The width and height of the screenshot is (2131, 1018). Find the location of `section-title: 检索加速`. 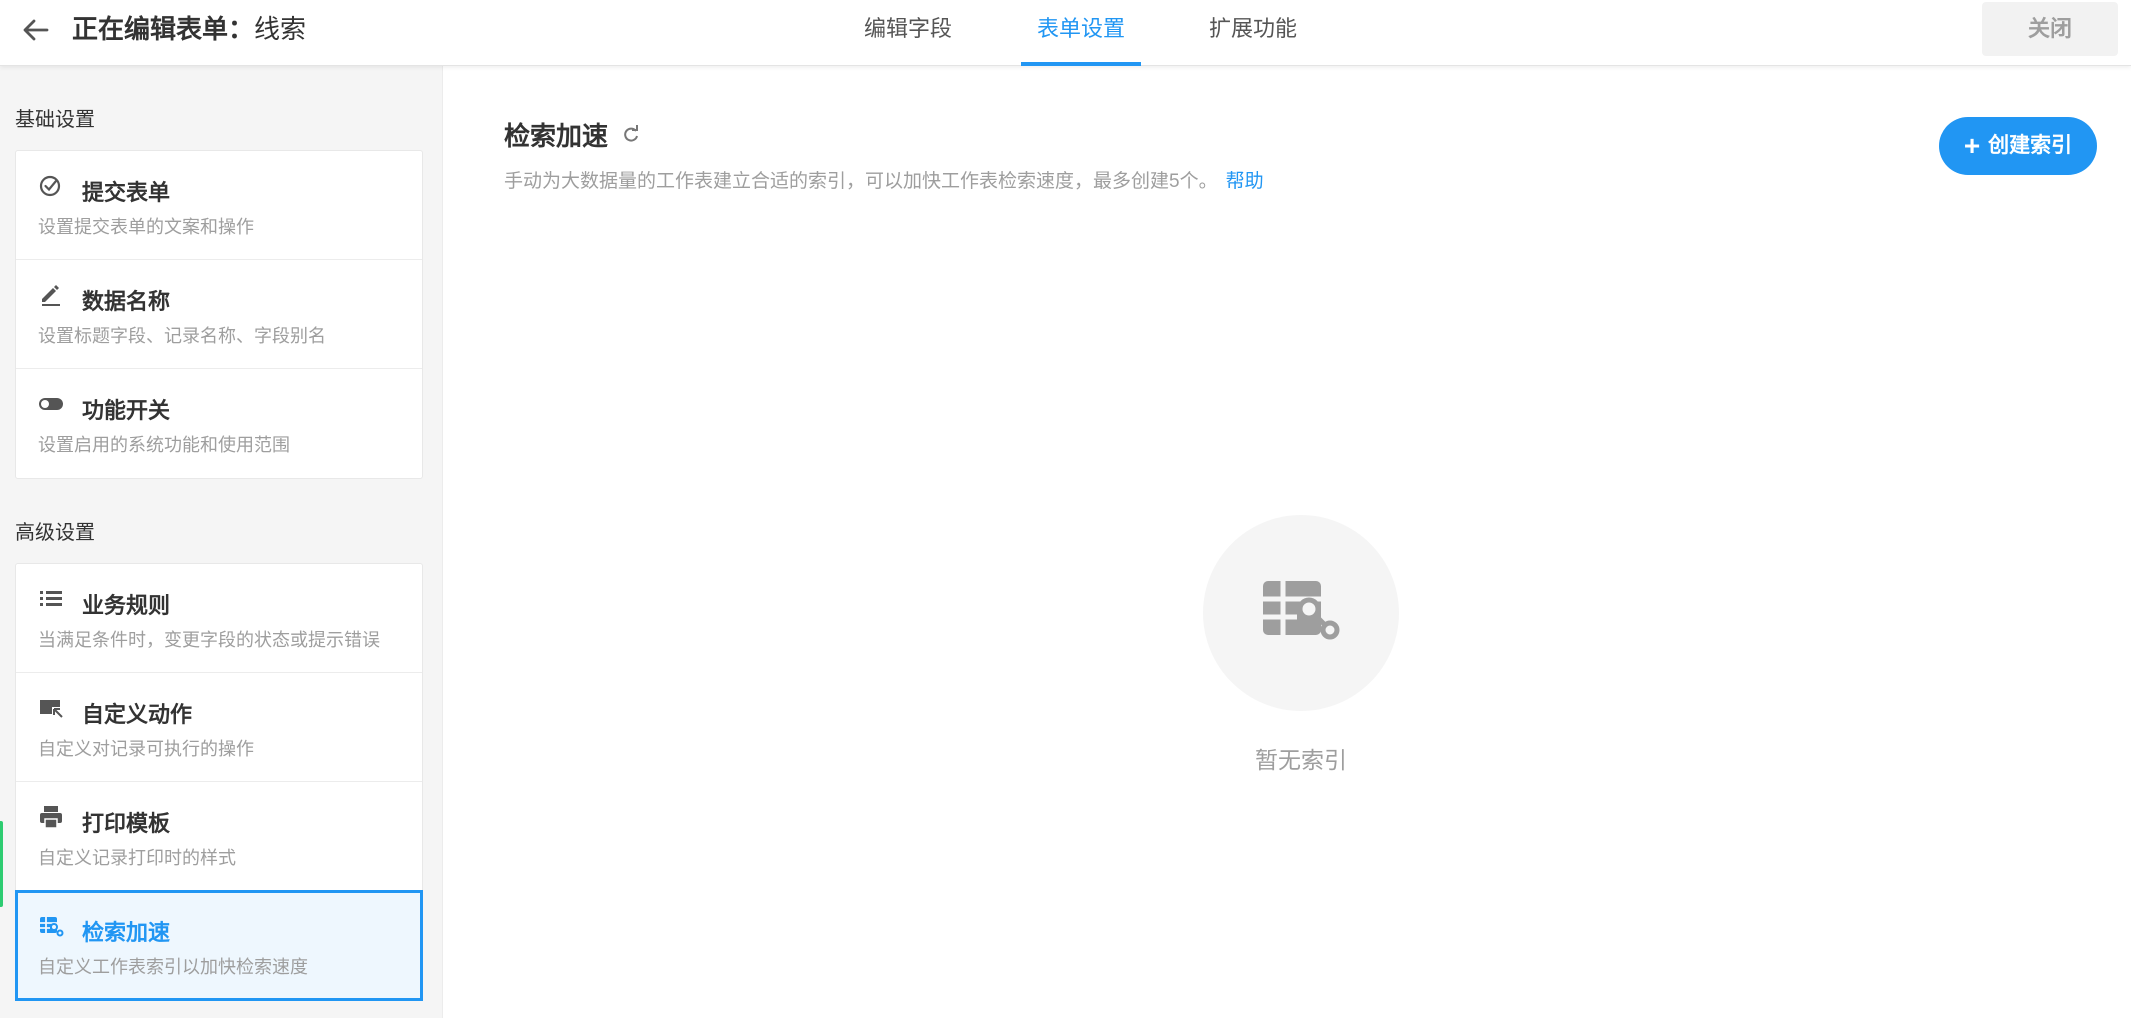

section-title: 检索加速 is located at coordinates (556, 136).